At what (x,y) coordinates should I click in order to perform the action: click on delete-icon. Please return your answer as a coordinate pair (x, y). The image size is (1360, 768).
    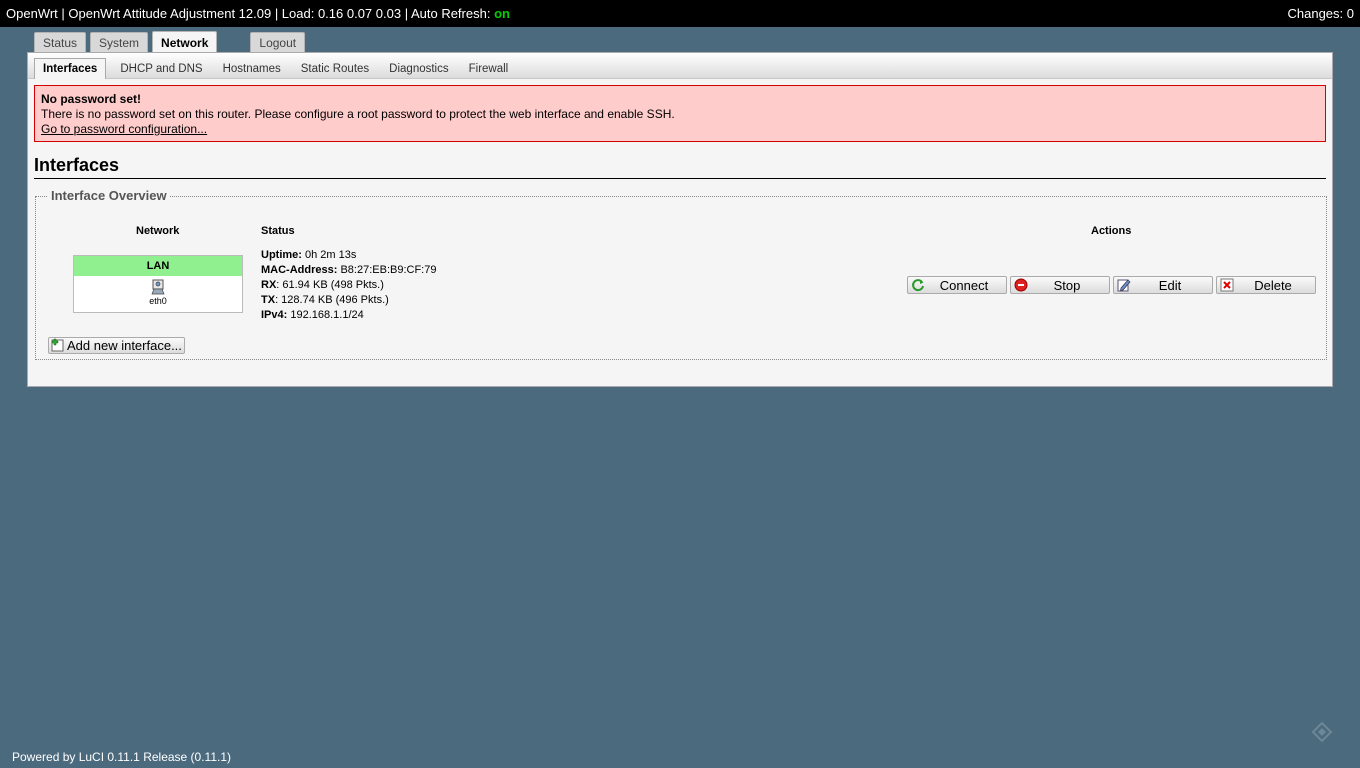
    Looking at the image, I should click on (1227, 285).